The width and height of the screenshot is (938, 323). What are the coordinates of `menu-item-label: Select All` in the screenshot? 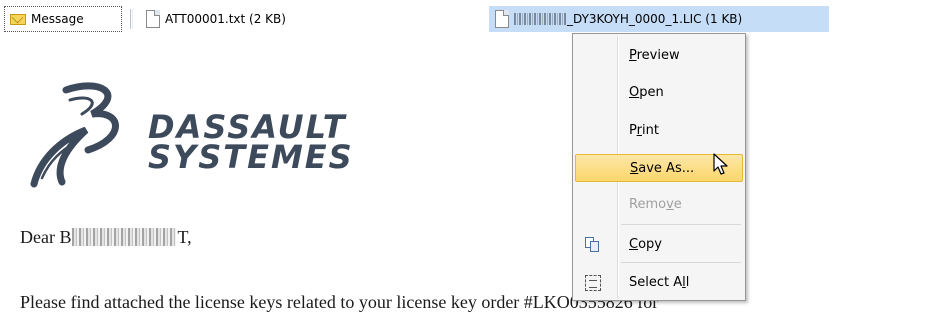 It's located at (659, 282).